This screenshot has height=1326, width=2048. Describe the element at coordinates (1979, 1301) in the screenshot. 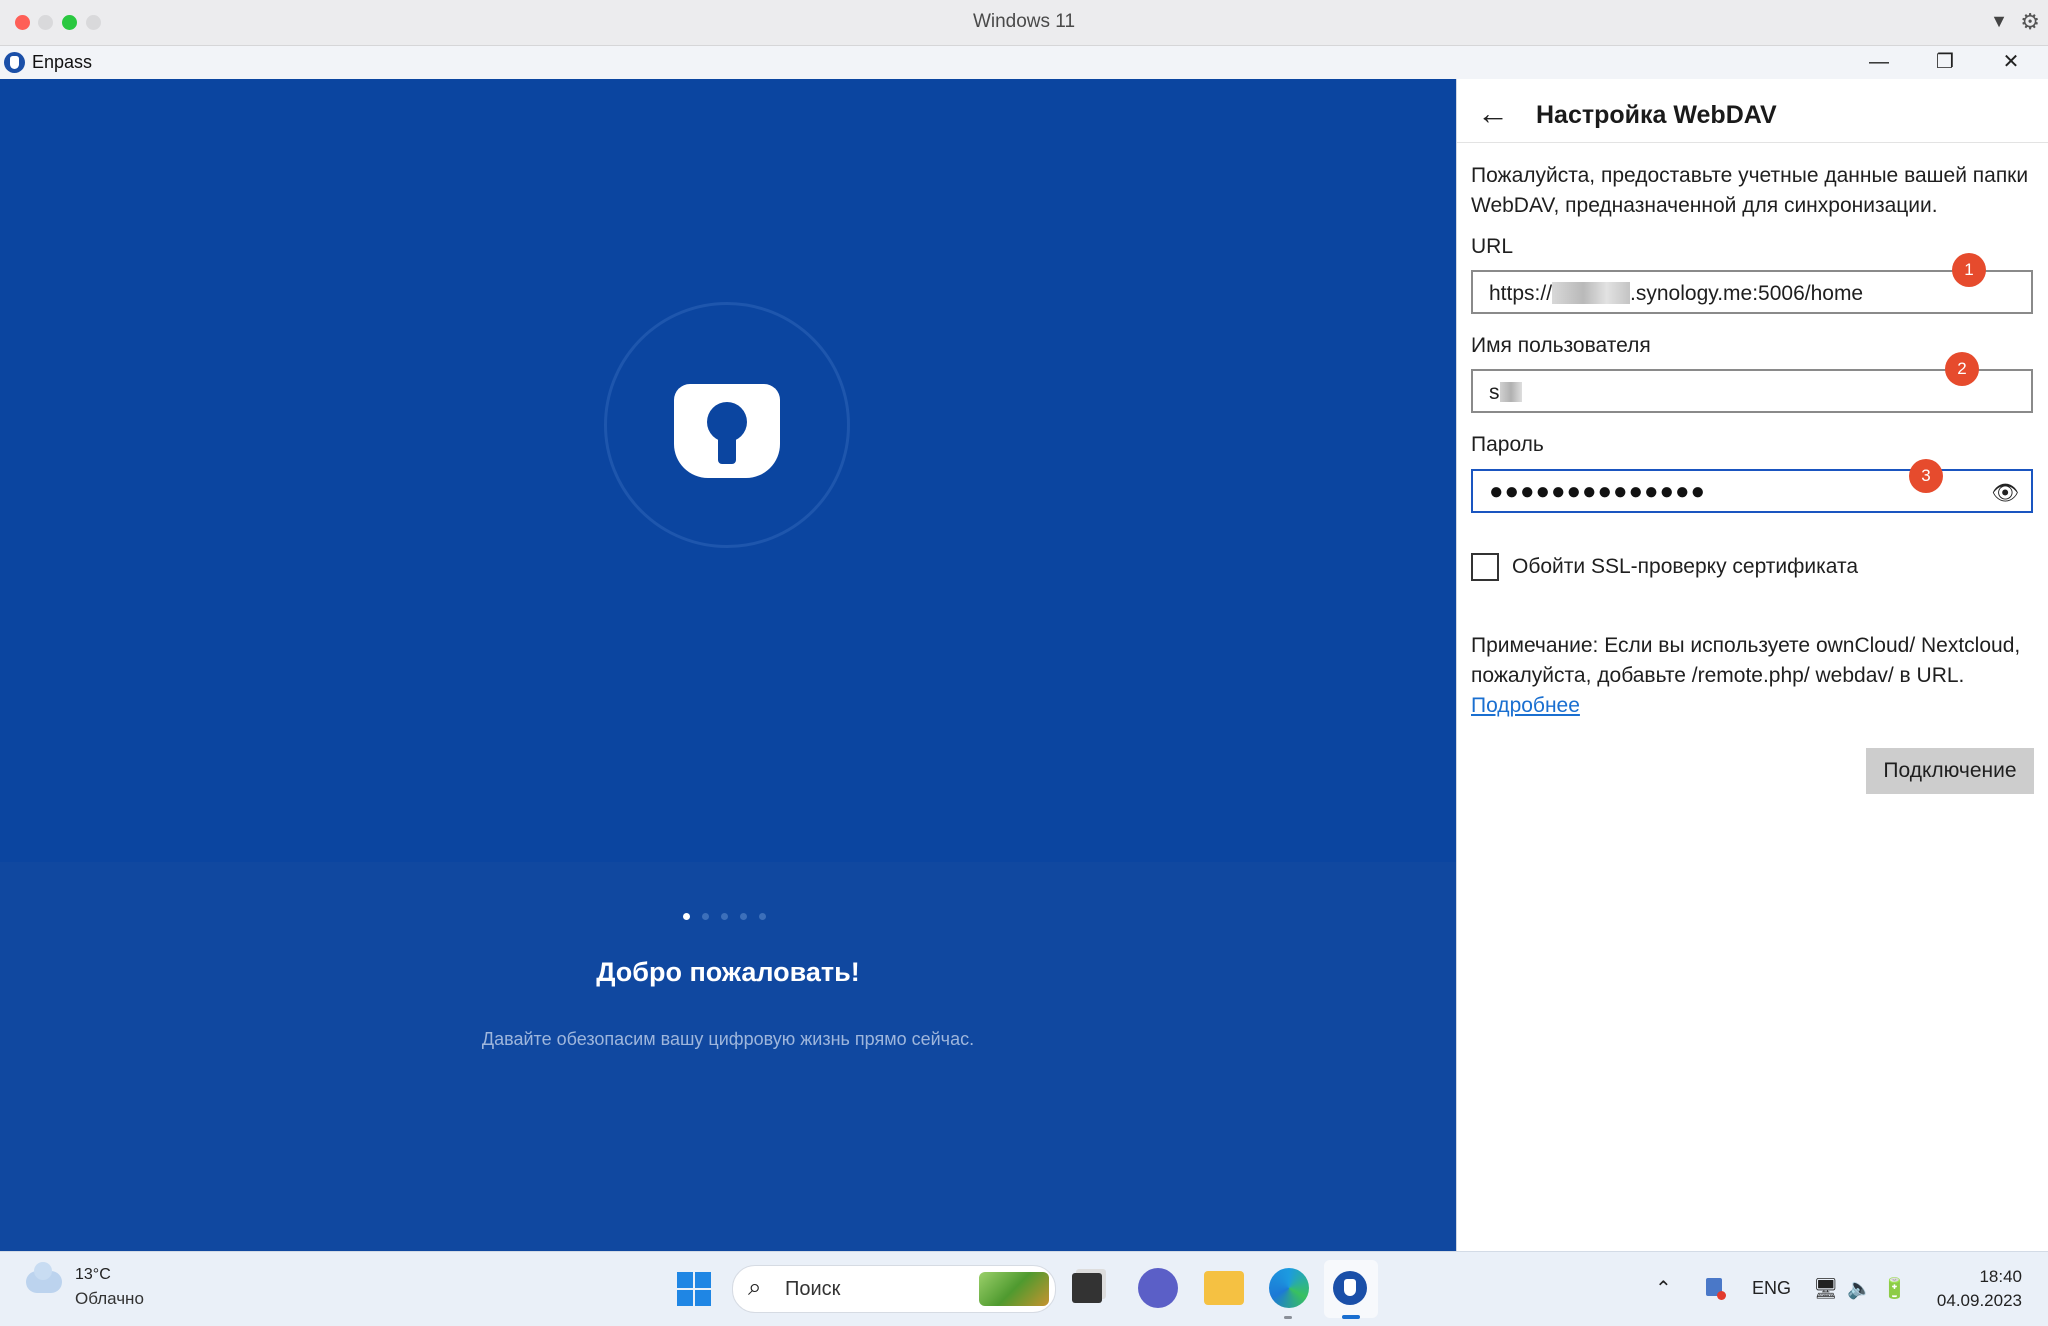

I see `clock-date: 04.09.2023` at that location.